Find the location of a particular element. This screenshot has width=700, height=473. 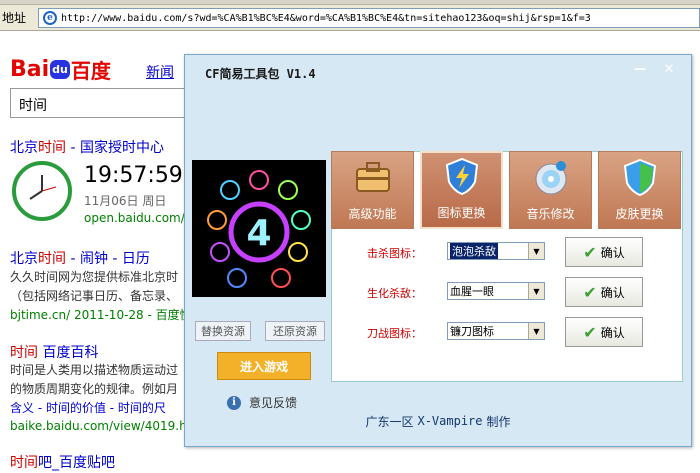

tab-label: 高级功能 is located at coordinates (372, 214).